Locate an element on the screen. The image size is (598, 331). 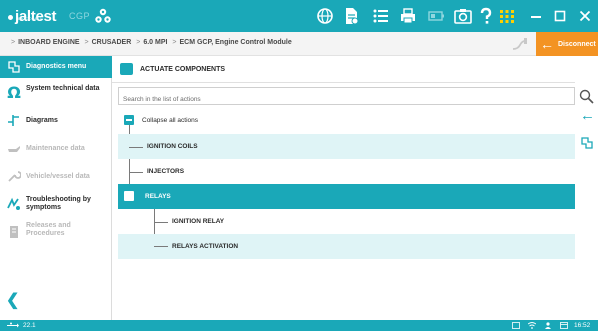
wifi-icon is located at coordinates (532, 325).